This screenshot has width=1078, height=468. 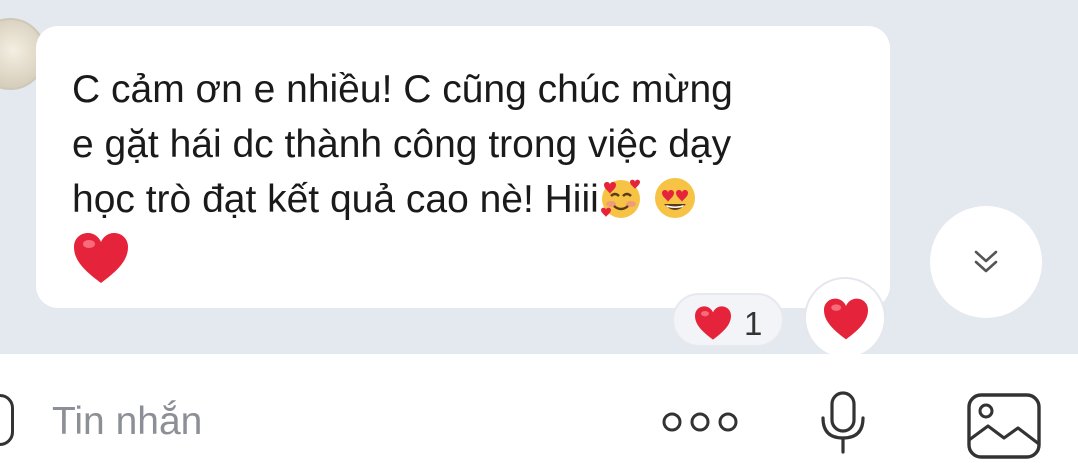 I want to click on scroll-to-bottom-button, so click(x=986, y=262).